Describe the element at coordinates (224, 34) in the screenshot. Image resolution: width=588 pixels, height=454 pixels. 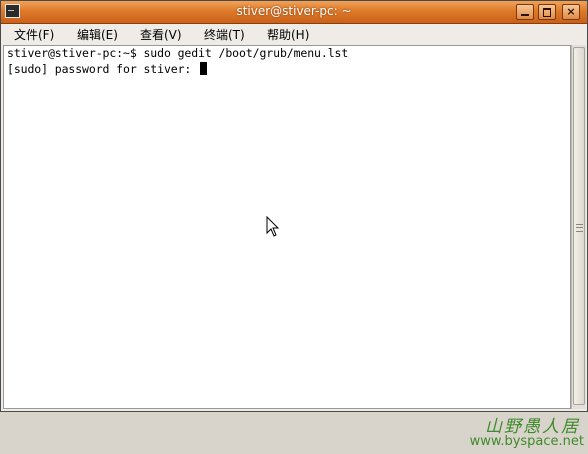
I see `menu-terminal: 终端(T)` at that location.